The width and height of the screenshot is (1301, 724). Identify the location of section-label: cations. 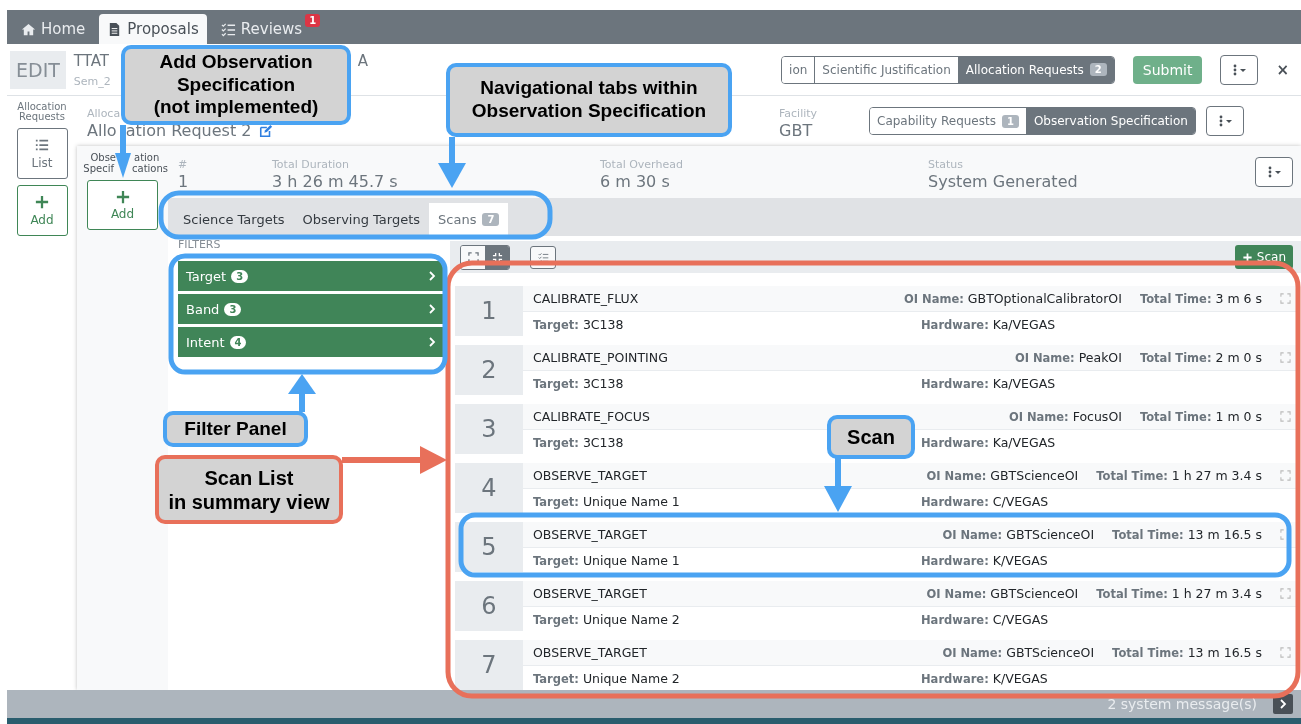
(150, 168).